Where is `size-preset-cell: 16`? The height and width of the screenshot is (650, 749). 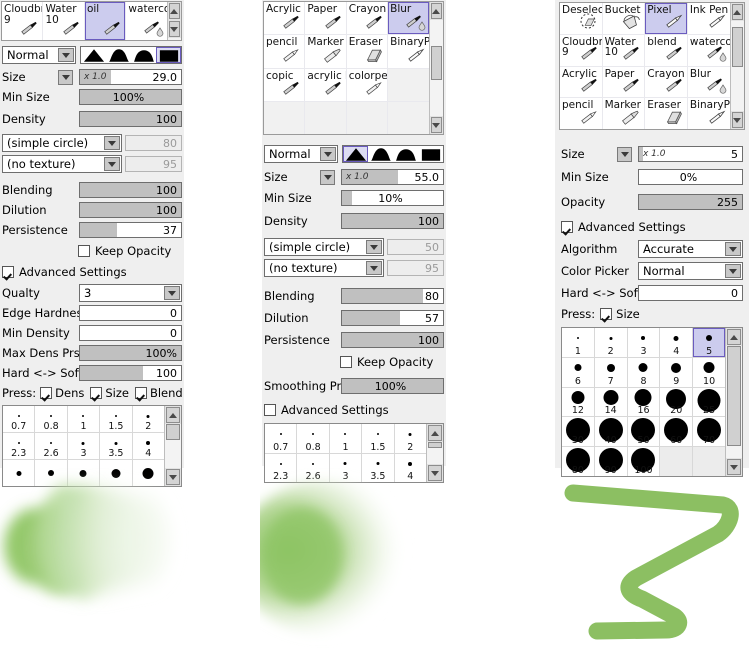 size-preset-cell: 16 is located at coordinates (643, 402).